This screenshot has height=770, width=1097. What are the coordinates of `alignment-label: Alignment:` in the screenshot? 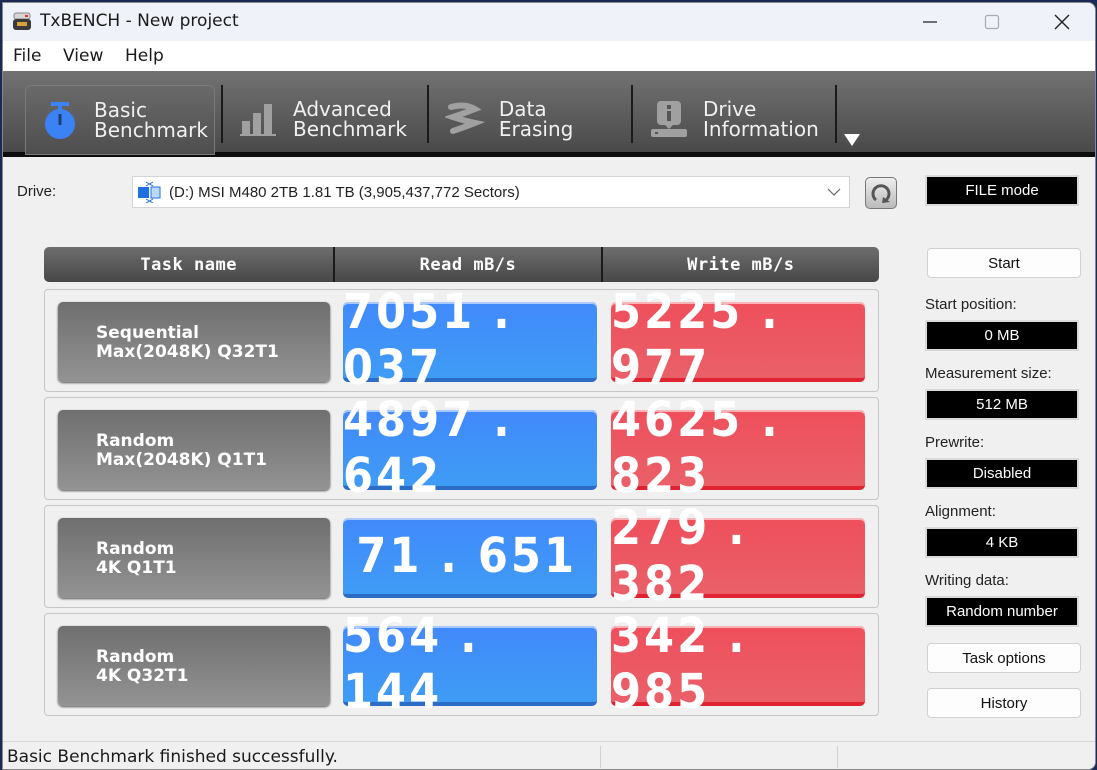 It's located at (960, 511).